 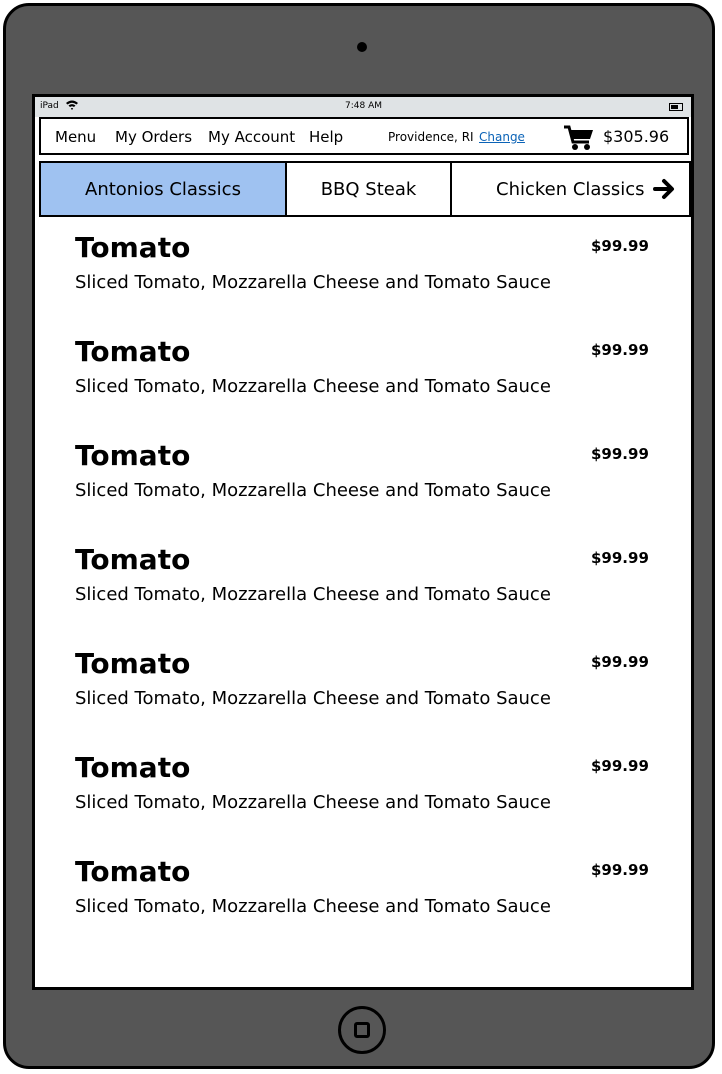 What do you see at coordinates (431, 137) in the screenshot?
I see `location-label: Providence, RI` at bounding box center [431, 137].